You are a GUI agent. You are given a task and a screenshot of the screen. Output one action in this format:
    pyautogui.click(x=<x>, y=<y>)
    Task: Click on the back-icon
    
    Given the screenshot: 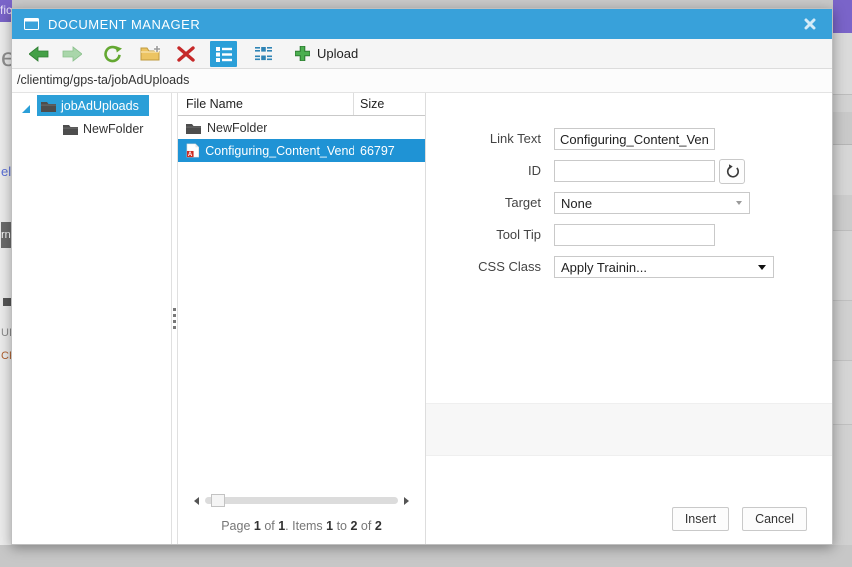 What is the action you would take?
    pyautogui.click(x=39, y=53)
    